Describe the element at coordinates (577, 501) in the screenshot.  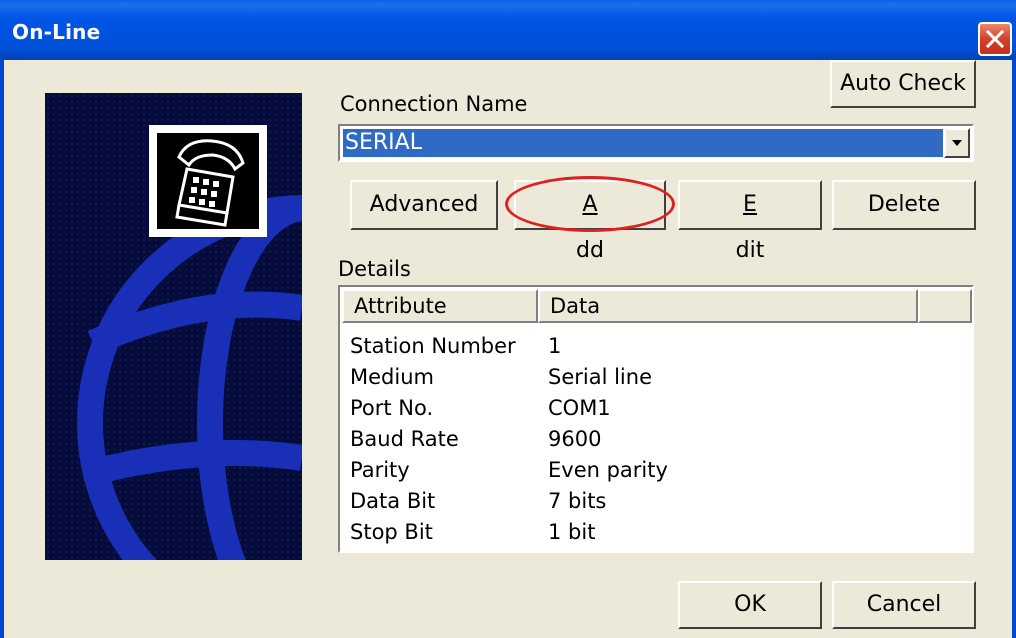
I see `data-cell: 7 bits` at that location.